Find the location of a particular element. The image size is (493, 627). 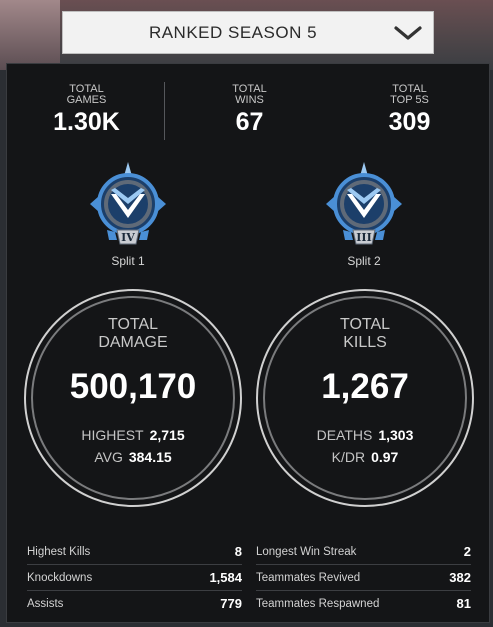

total-top5s-value: 309 is located at coordinates (409, 122).